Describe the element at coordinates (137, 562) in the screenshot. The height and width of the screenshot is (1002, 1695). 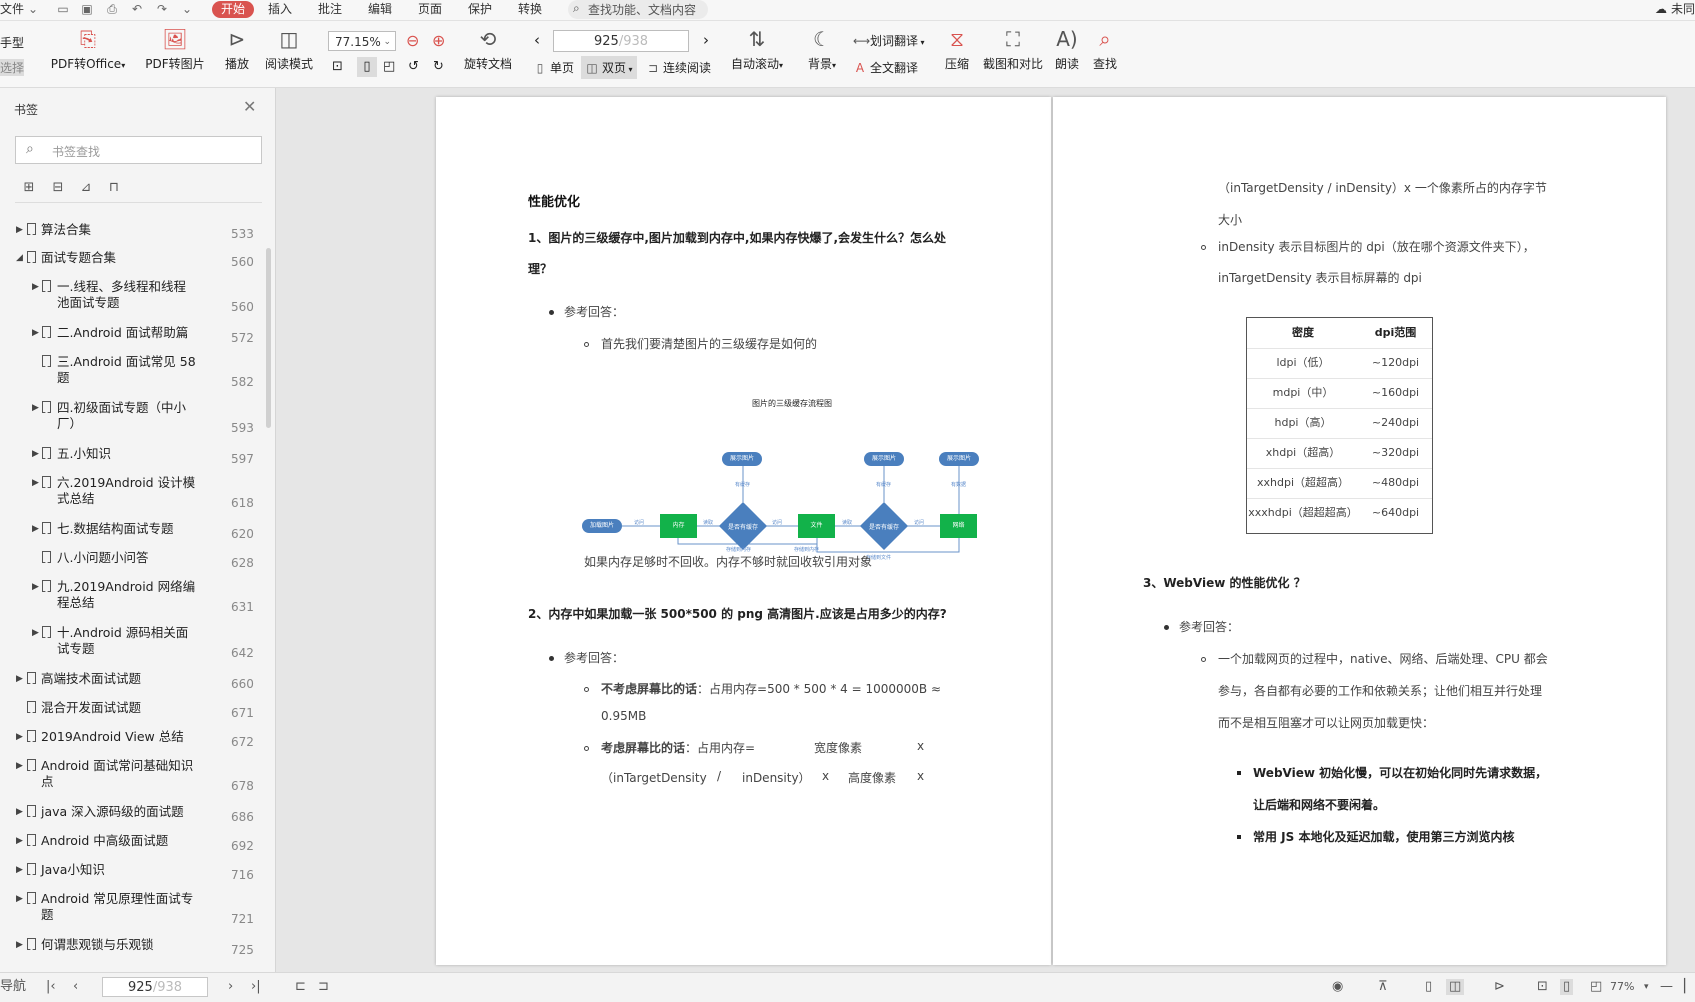
I see `bookmark-item: 八.小问题小问答 628` at that location.